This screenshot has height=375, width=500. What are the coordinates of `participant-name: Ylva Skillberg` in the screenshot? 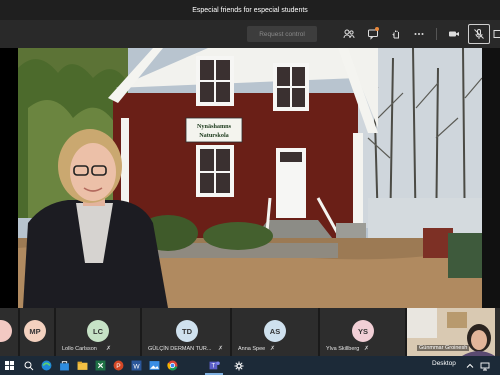 It's located at (343, 349).